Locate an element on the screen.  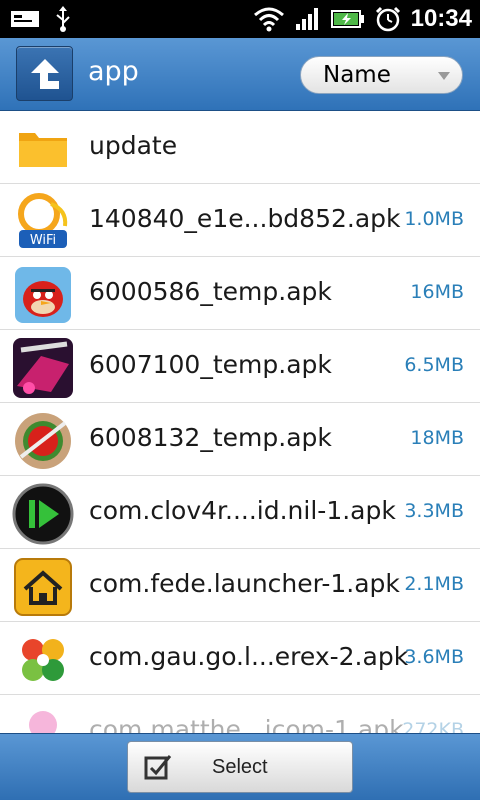
list-item: WiFi 140840_e1e...bd852.apk 1.0MB is located at coordinates (240, 220).